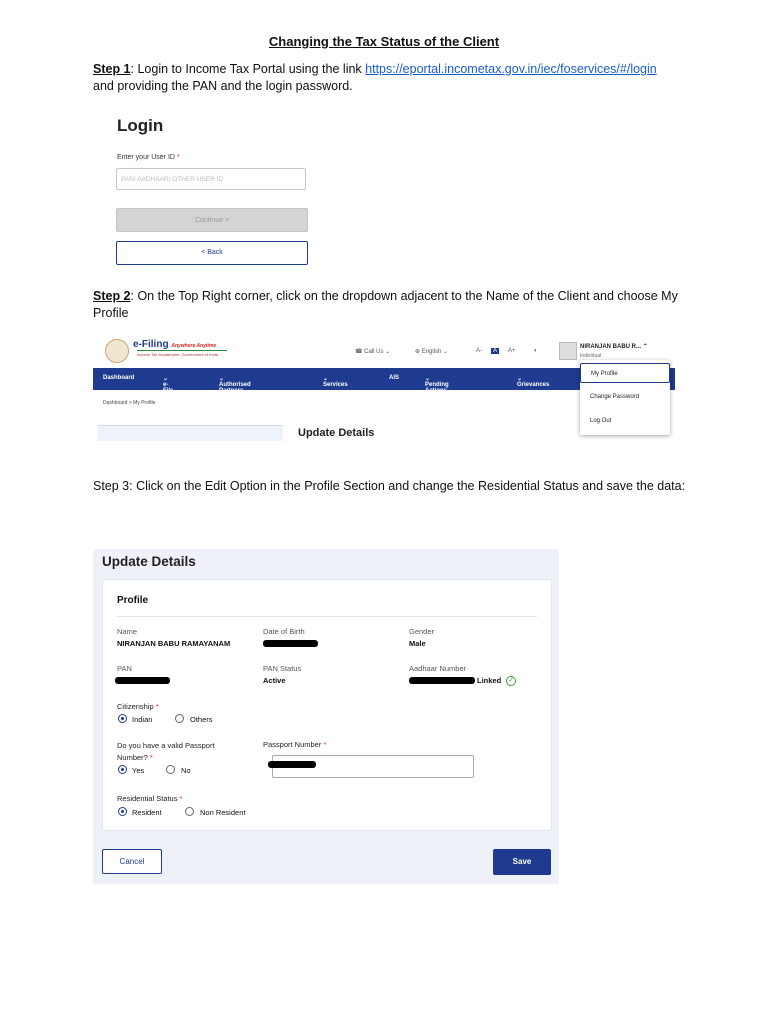 The image size is (768, 1024). What do you see at coordinates (522, 862) in the screenshot?
I see `save-button: Save` at bounding box center [522, 862].